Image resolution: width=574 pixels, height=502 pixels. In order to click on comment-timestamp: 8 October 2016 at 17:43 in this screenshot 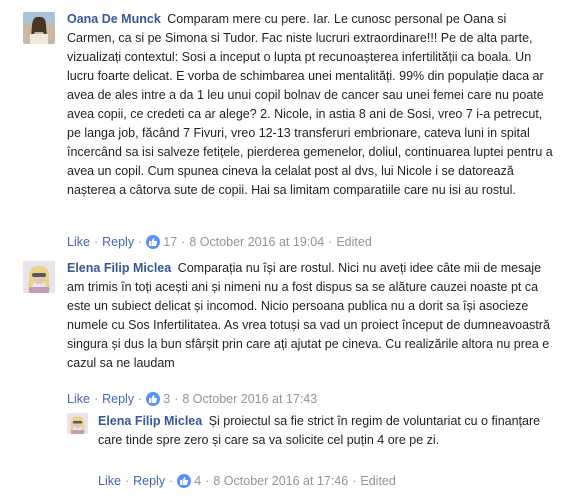, I will do `click(249, 399)`.